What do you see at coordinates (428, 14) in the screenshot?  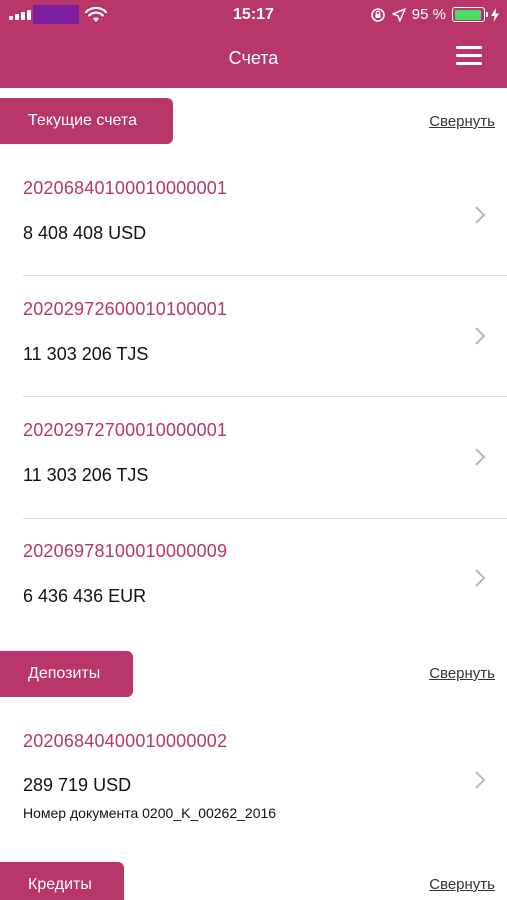 I see `battery-percent: 95 %` at bounding box center [428, 14].